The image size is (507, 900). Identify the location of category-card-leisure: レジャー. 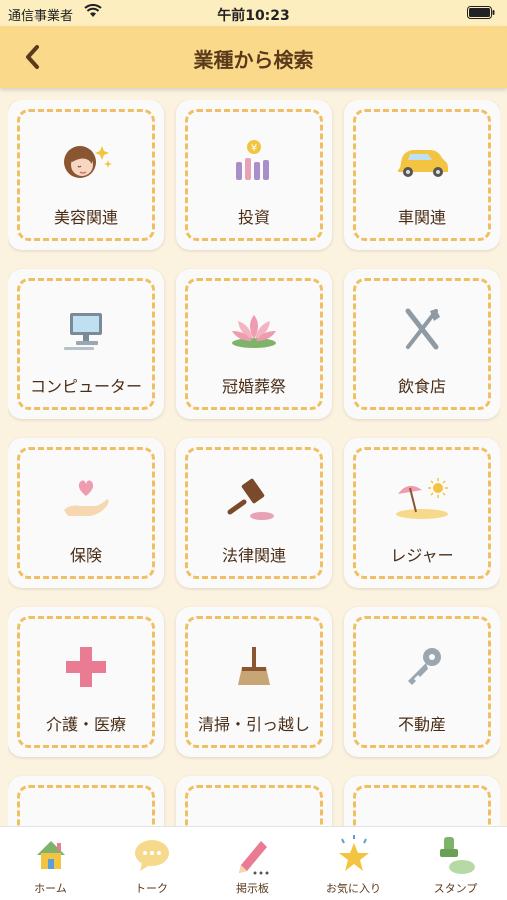
(422, 513).